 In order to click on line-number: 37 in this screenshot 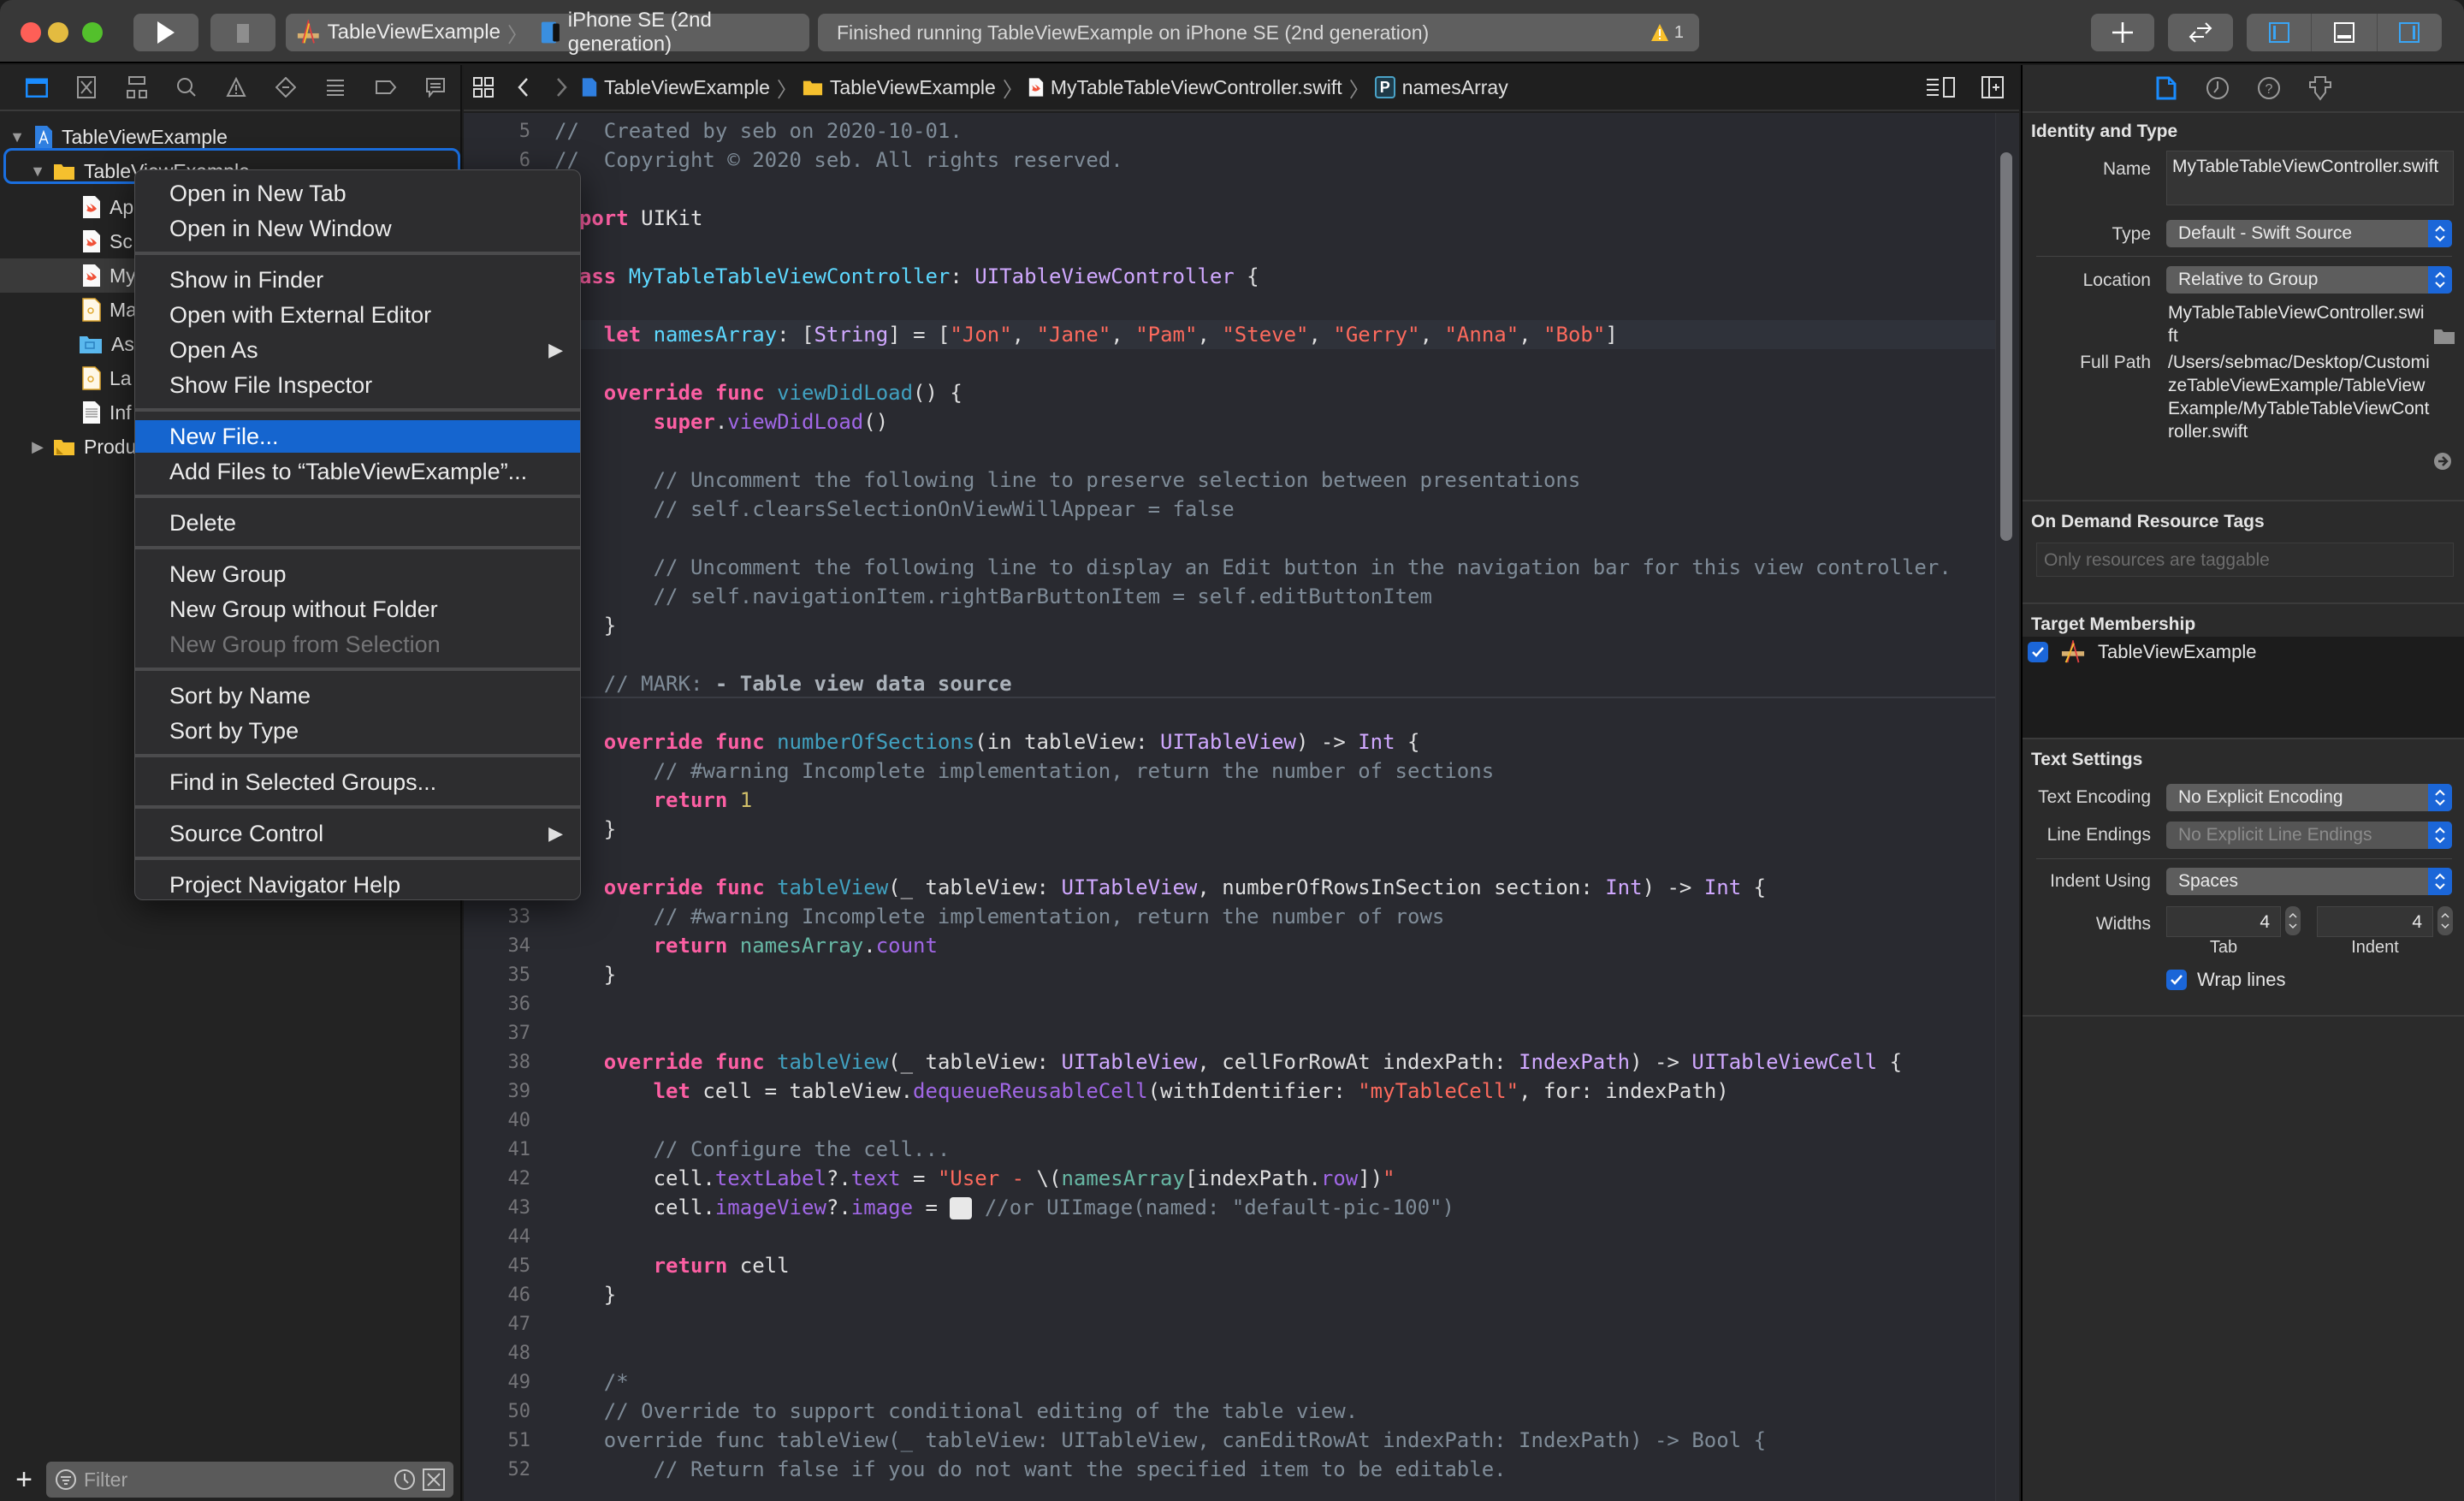, I will do `click(497, 1033)`.